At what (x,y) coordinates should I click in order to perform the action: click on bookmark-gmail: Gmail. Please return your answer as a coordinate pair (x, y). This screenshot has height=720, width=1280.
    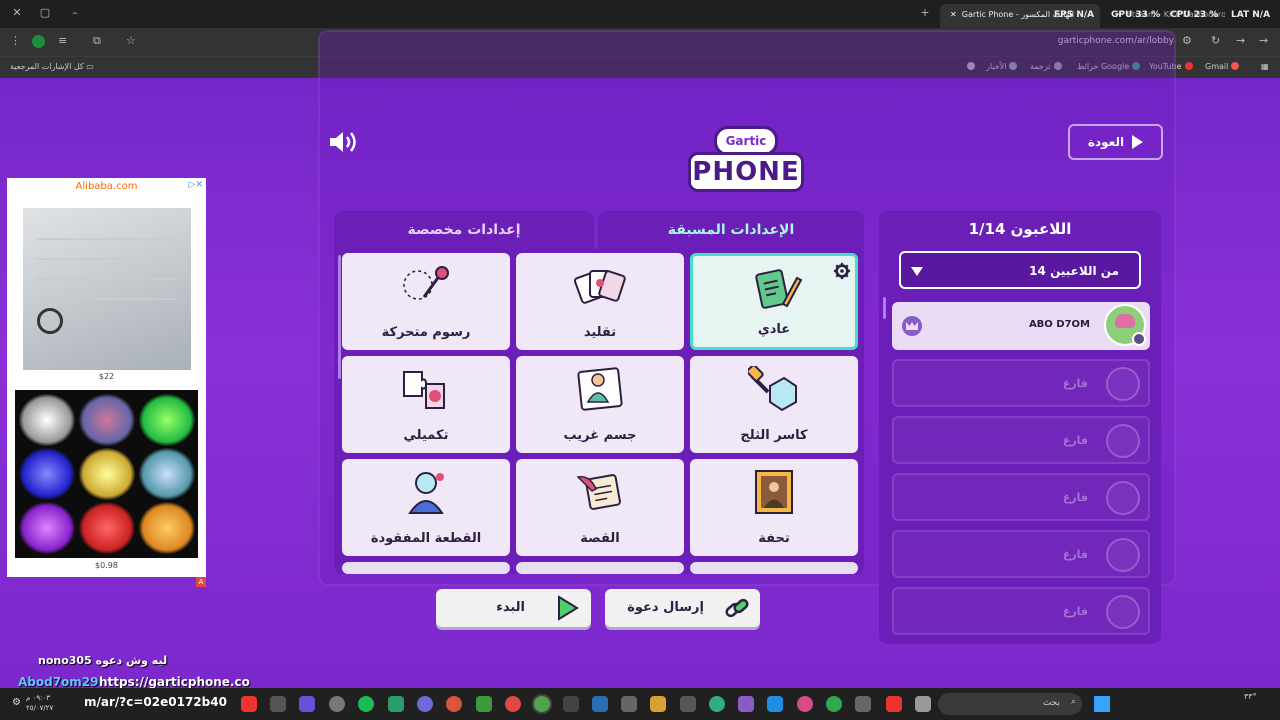
    Looking at the image, I should click on (1222, 66).